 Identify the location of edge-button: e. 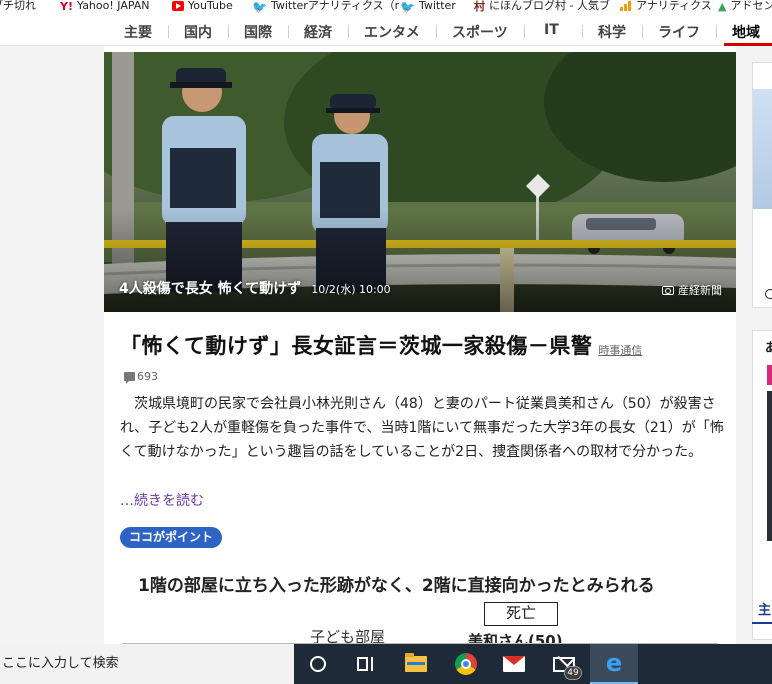
(614, 664).